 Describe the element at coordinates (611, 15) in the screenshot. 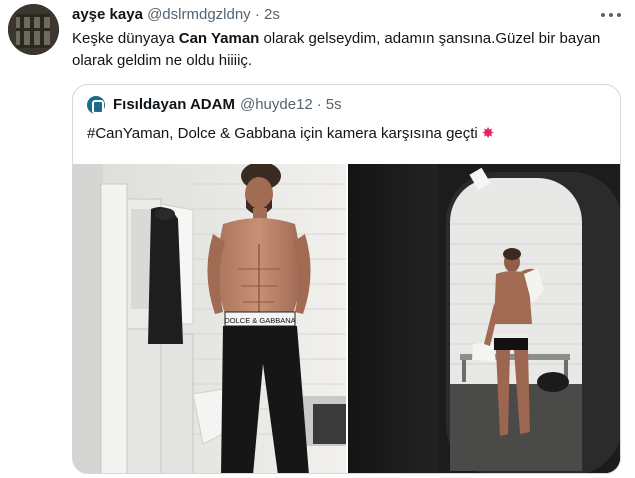

I see `more-horizontal-icon` at that location.